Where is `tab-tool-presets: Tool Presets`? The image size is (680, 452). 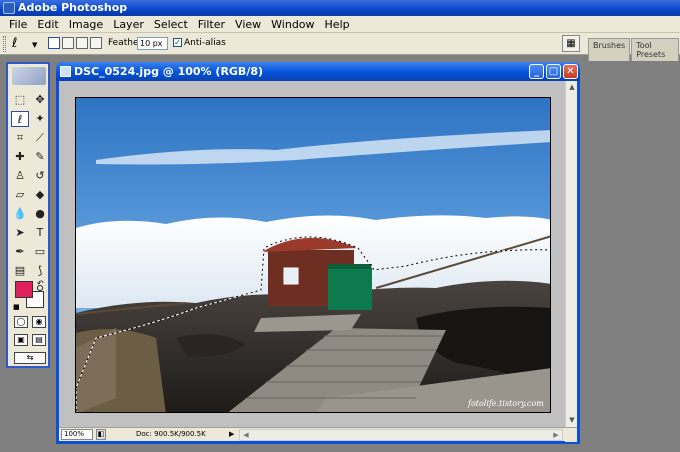 tab-tool-presets: Tool Presets is located at coordinates (655, 49).